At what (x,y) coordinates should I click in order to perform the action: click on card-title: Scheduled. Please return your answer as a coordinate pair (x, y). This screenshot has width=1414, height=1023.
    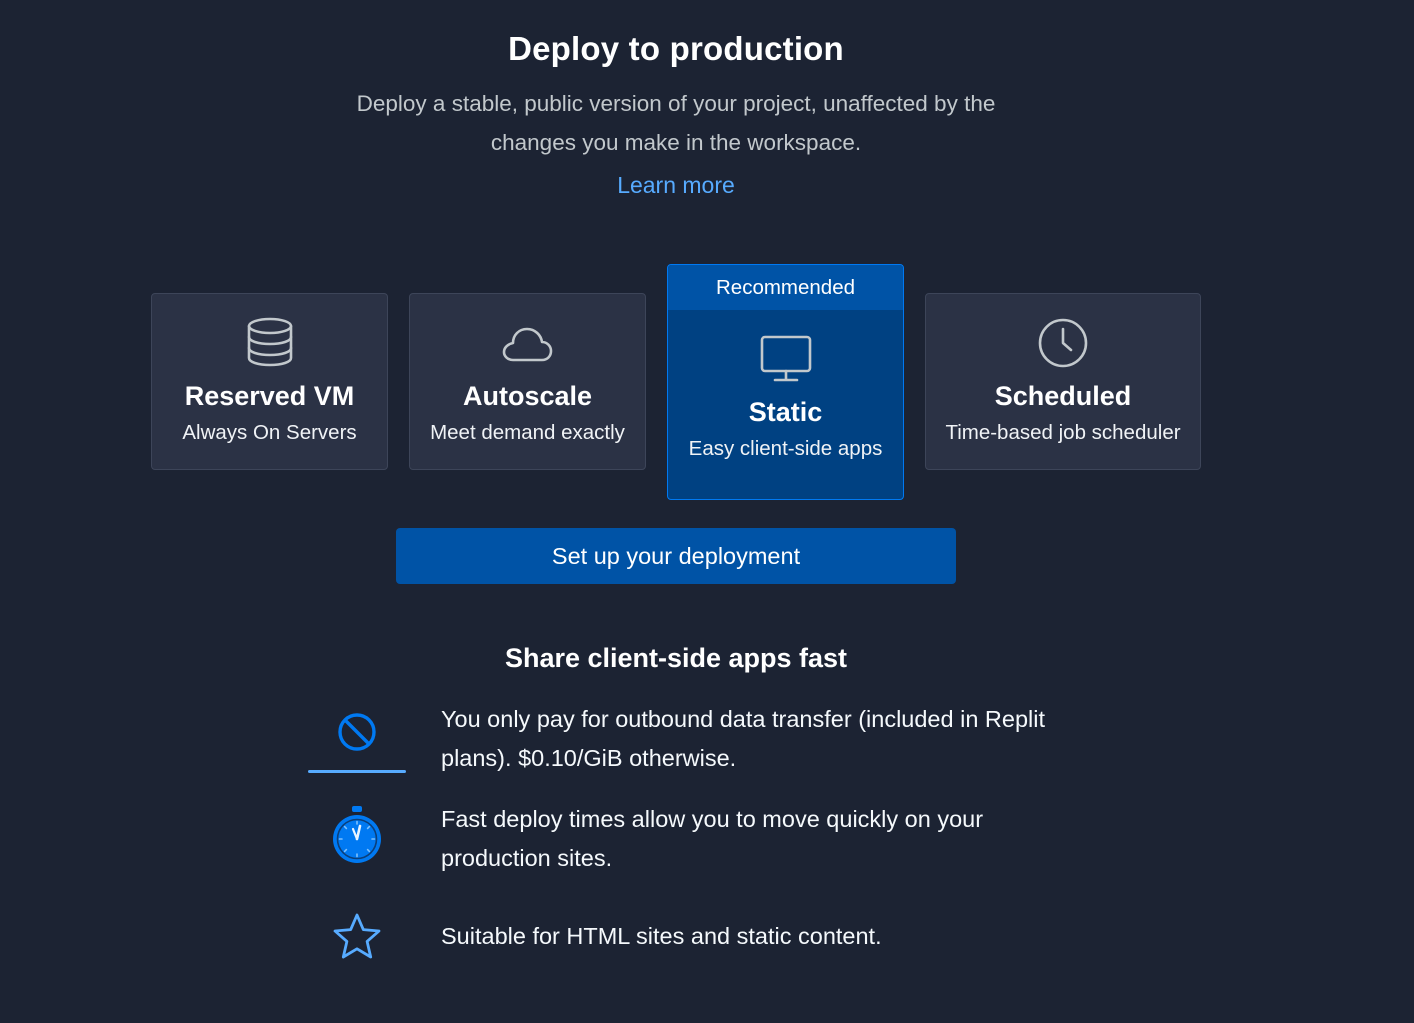
    Looking at the image, I should click on (1063, 396).